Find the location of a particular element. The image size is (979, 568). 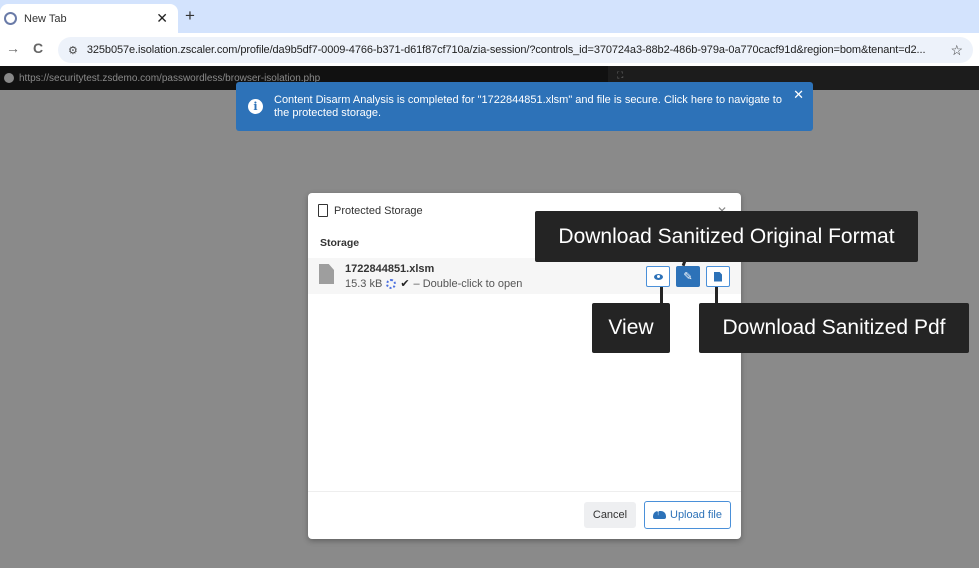

upload-label: Upload file is located at coordinates (696, 515).